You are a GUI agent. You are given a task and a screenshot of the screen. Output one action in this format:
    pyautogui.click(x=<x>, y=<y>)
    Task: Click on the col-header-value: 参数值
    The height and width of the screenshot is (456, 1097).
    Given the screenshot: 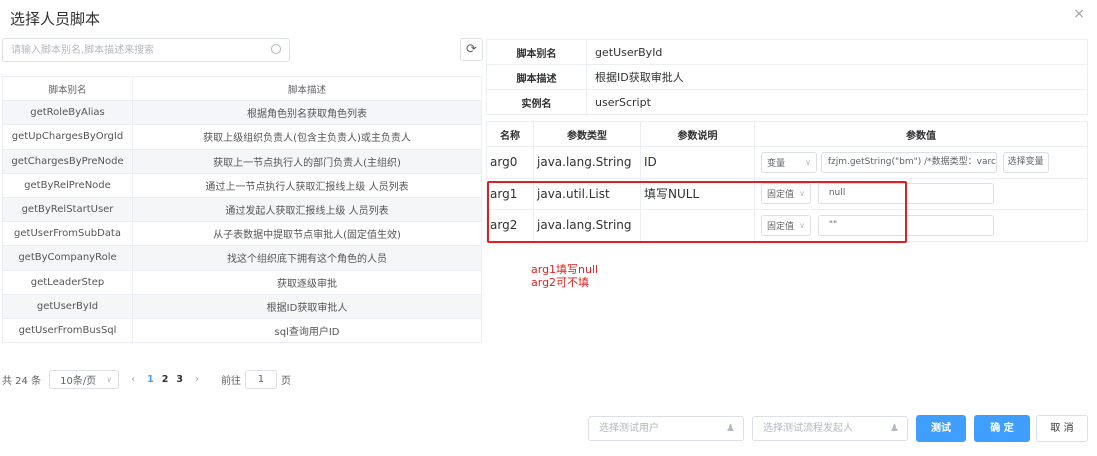 What is the action you would take?
    pyautogui.click(x=921, y=134)
    